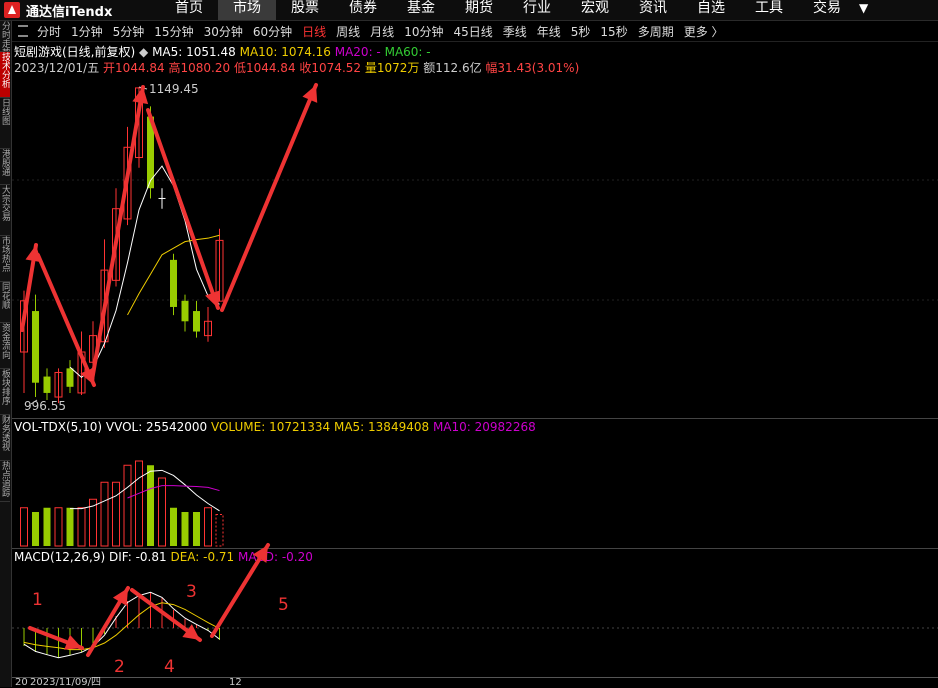  I want to click on annotation-label: 1, so click(37, 600).